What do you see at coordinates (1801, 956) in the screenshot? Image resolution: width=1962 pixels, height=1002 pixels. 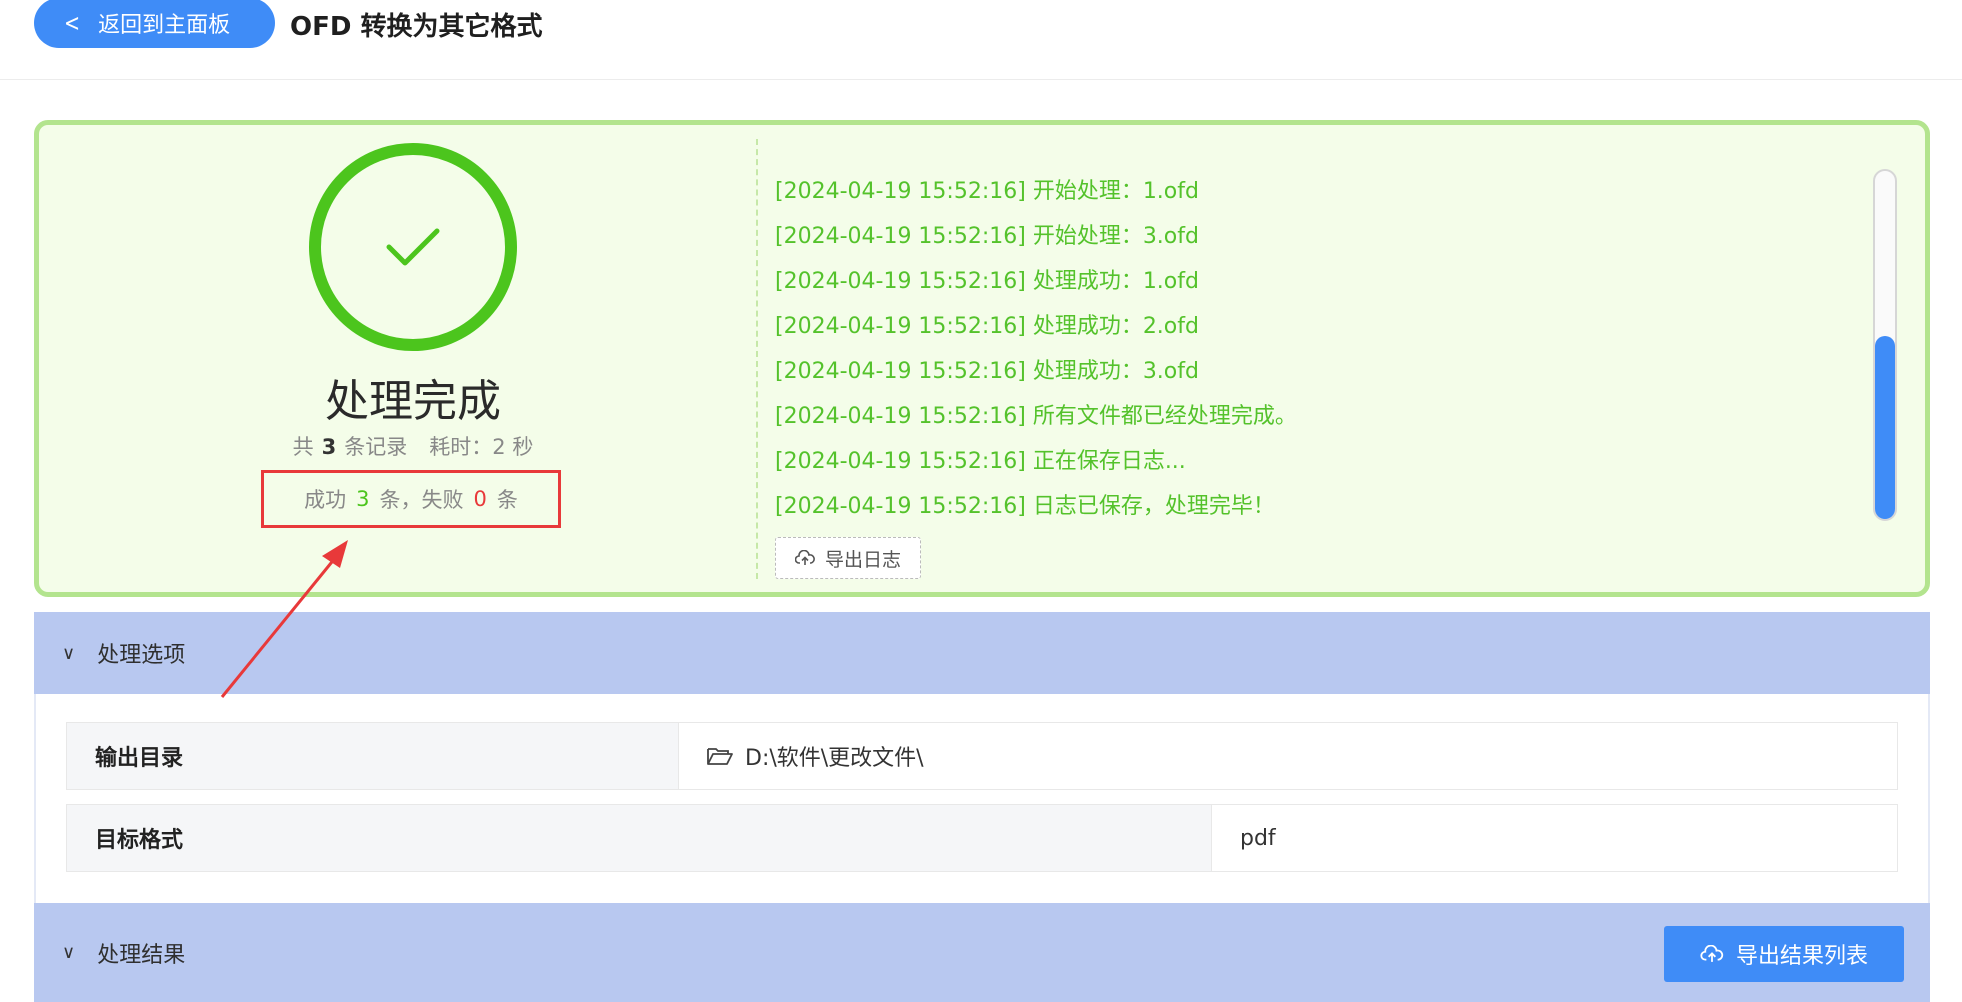 I see `export-results-label: 导出结果列表` at bounding box center [1801, 956].